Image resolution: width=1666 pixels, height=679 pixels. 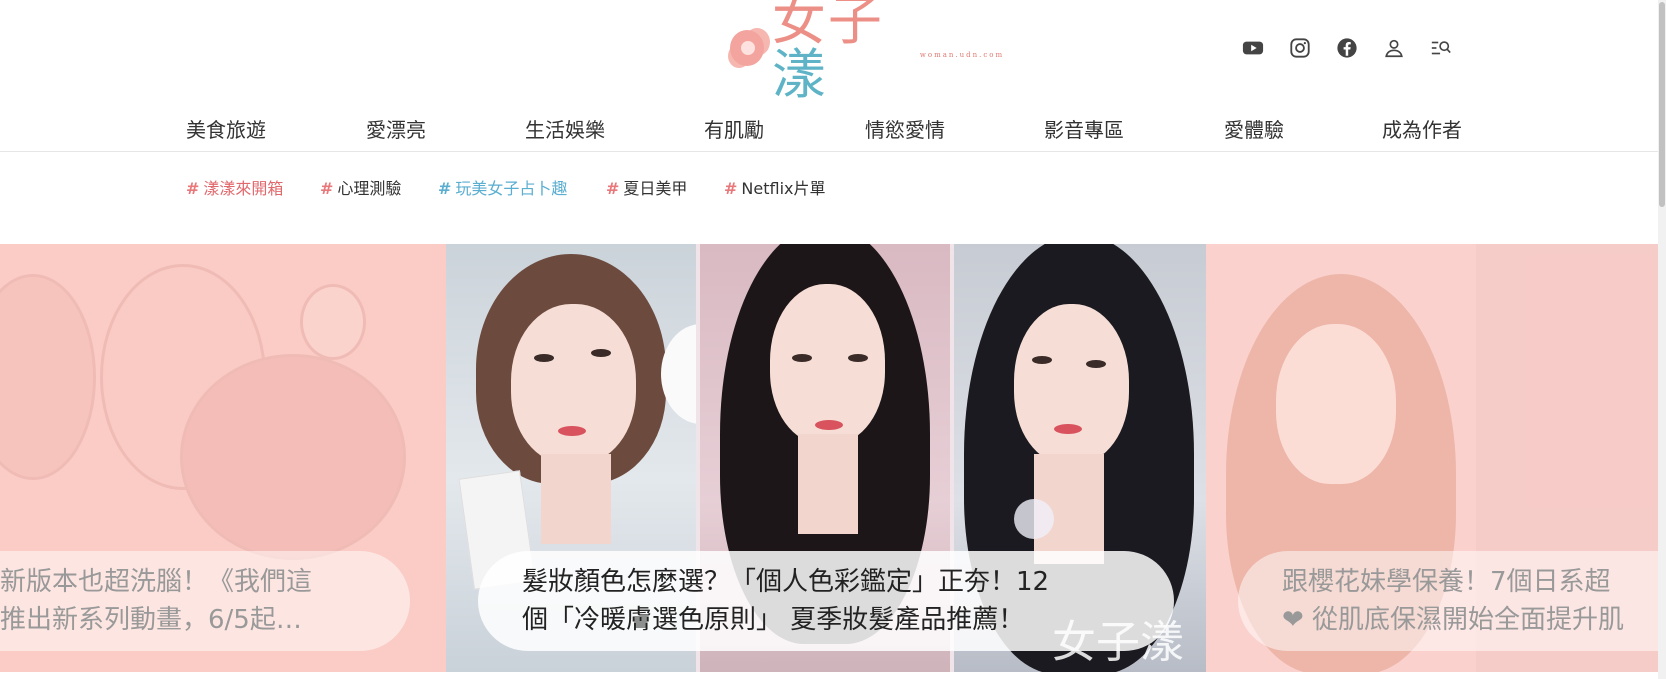 I want to click on scrollbar-thumb, so click(x=1662, y=104).